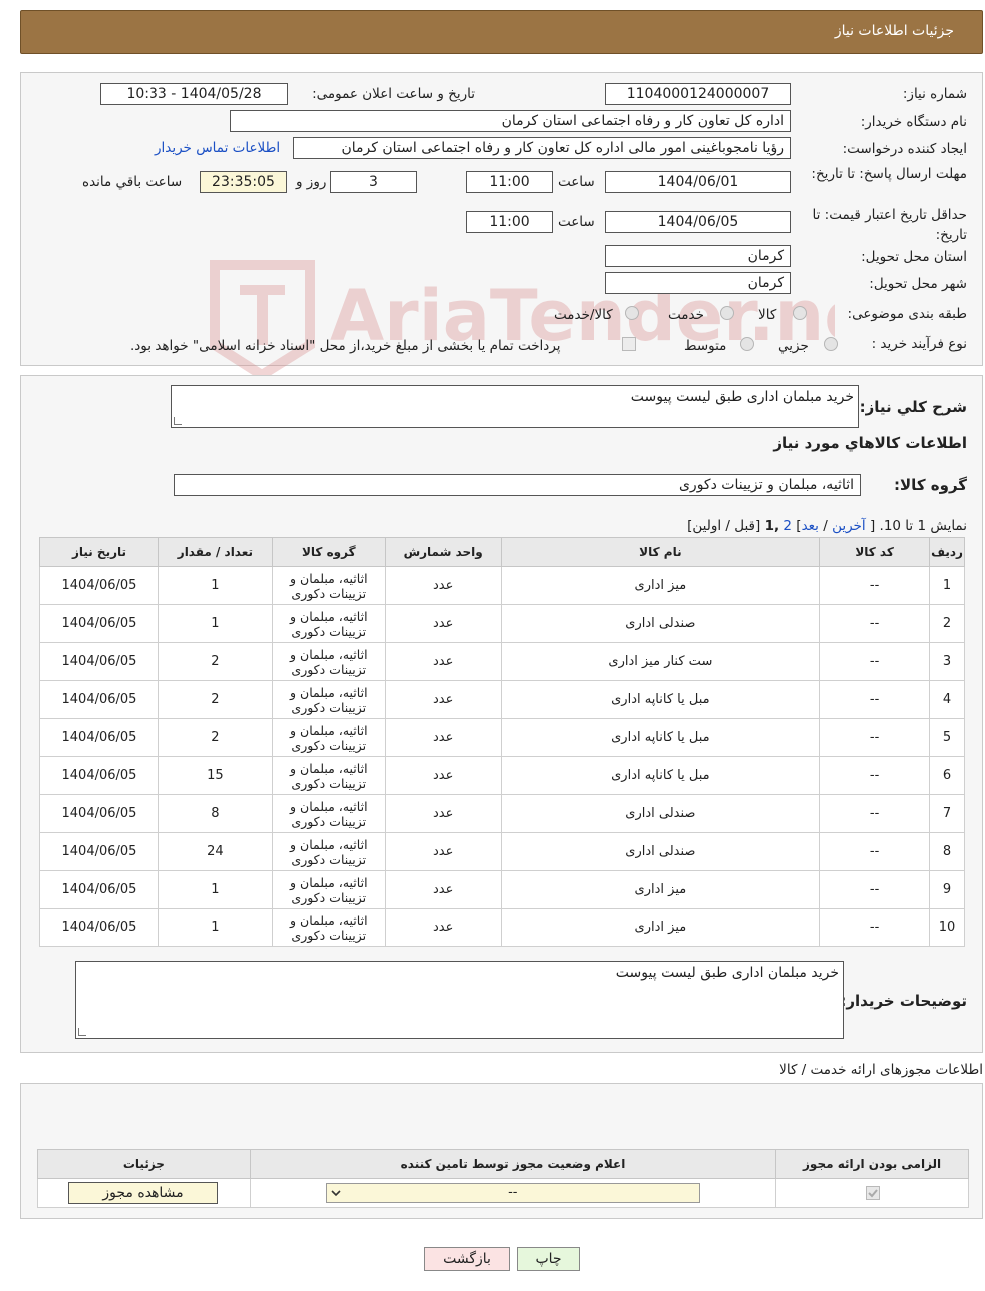 This screenshot has width=985, height=1291. I want to click on cell-row-number: 8, so click(947, 851).